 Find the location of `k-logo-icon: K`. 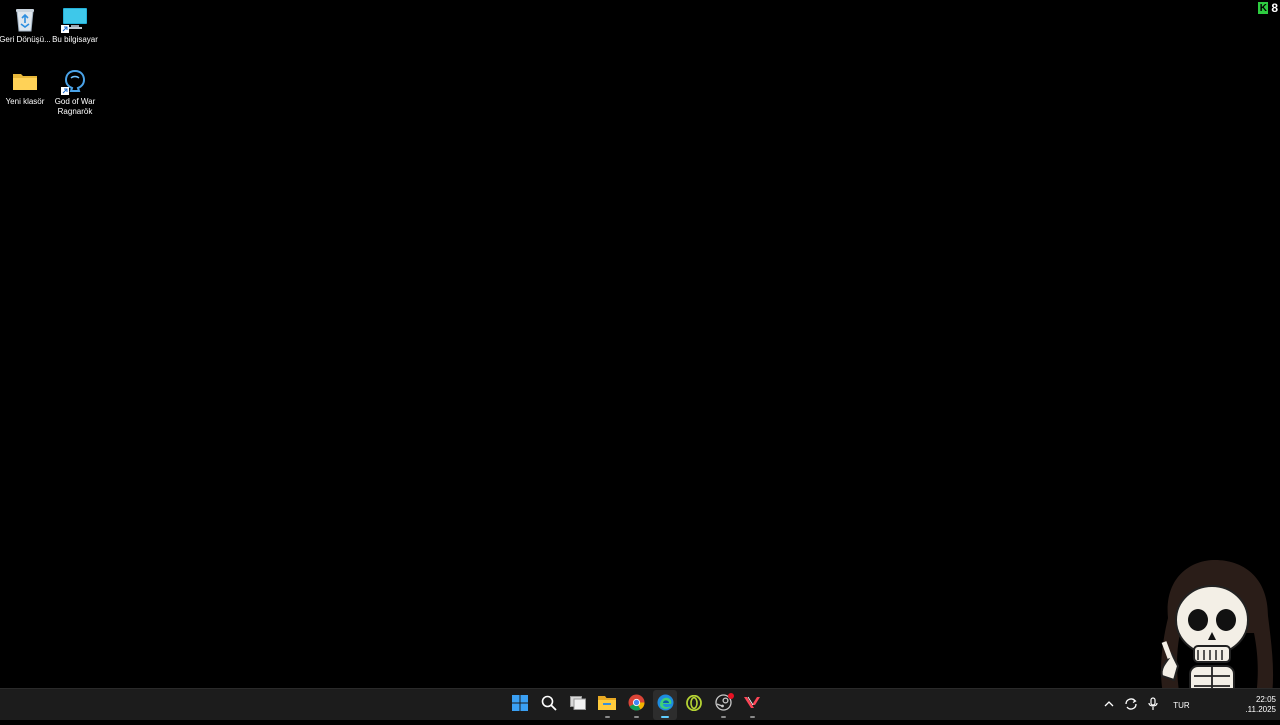

k-logo-icon: K is located at coordinates (1263, 8).